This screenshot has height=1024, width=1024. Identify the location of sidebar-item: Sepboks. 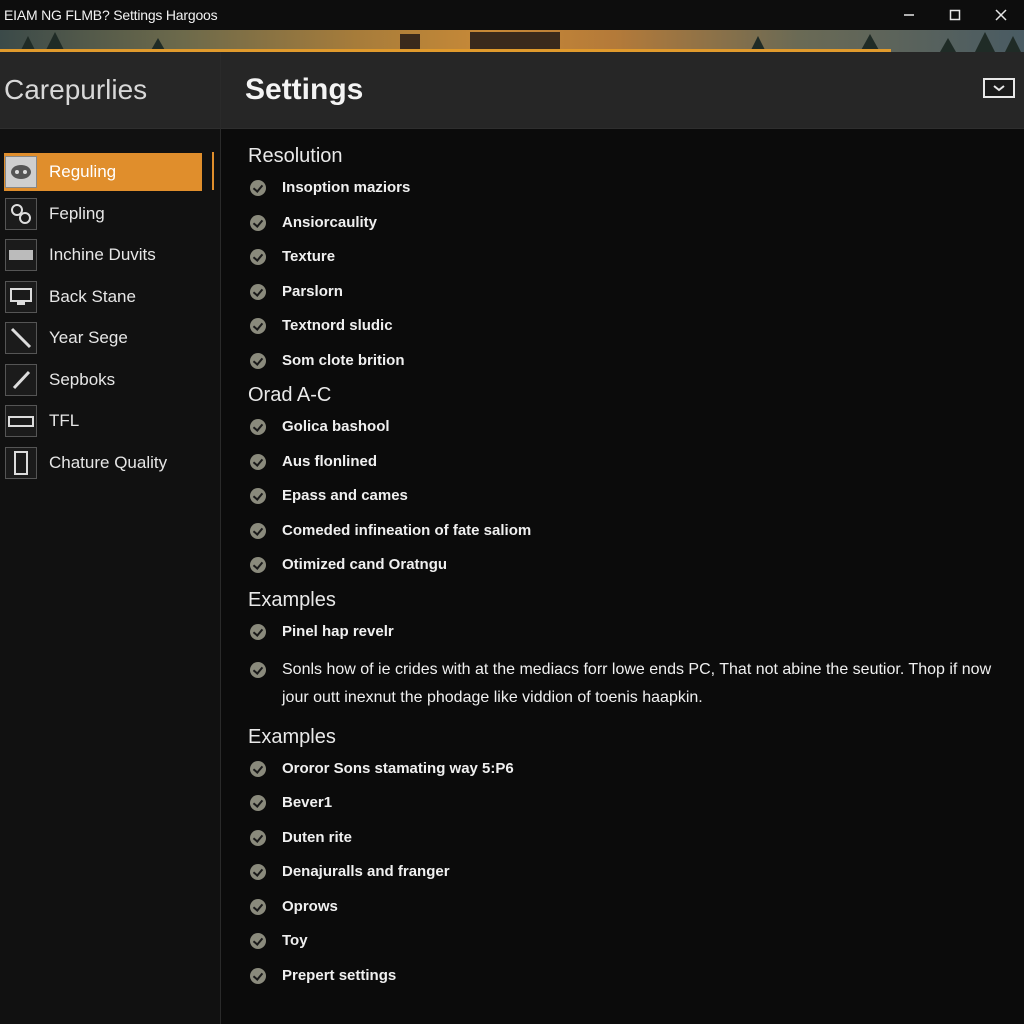
(103, 380).